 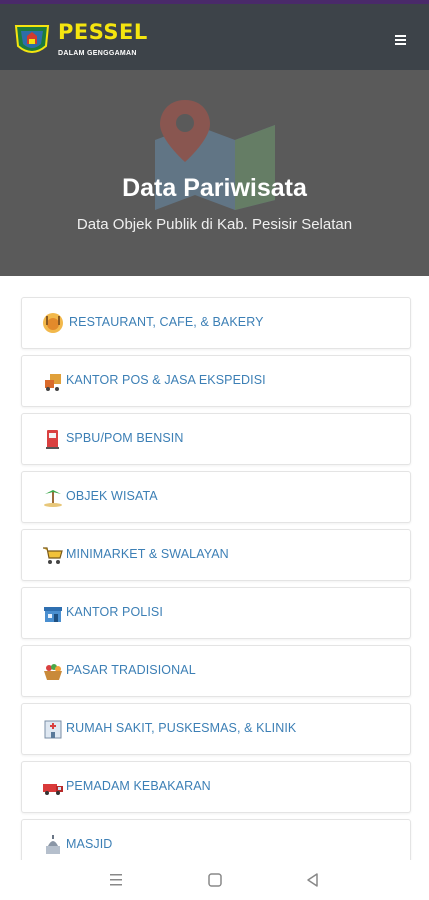 What do you see at coordinates (313, 880) in the screenshot?
I see `back-icon` at bounding box center [313, 880].